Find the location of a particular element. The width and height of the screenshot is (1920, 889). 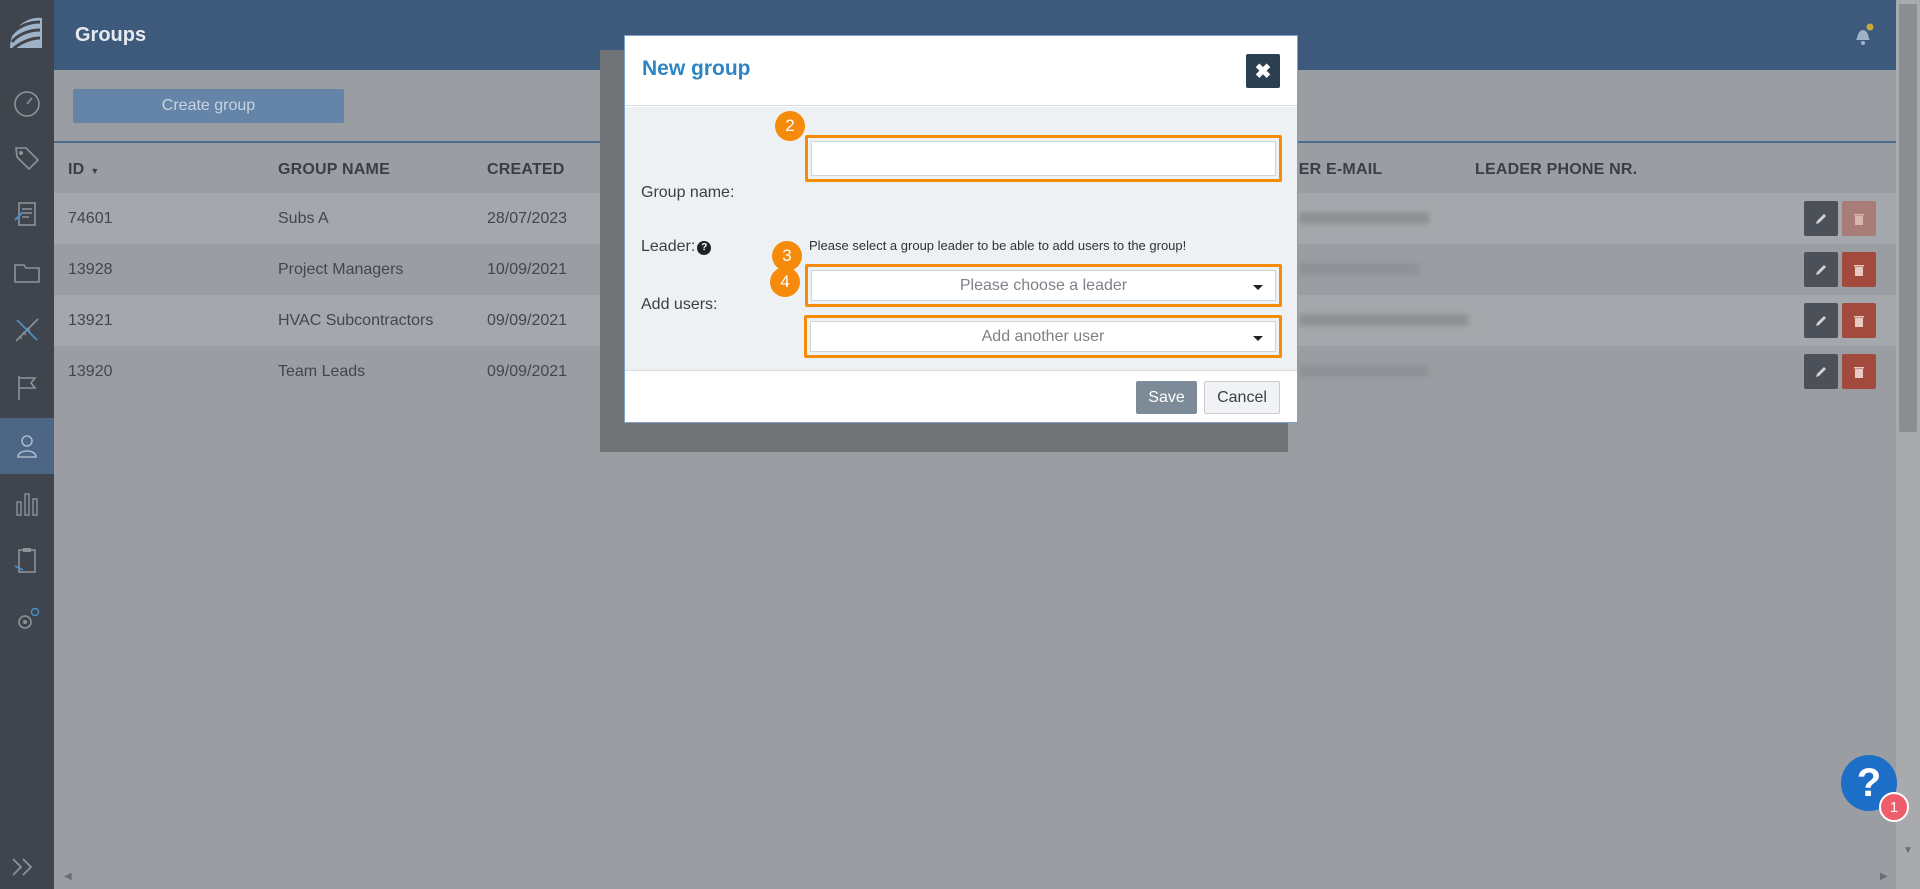

clipboard-icon is located at coordinates (25, 560).